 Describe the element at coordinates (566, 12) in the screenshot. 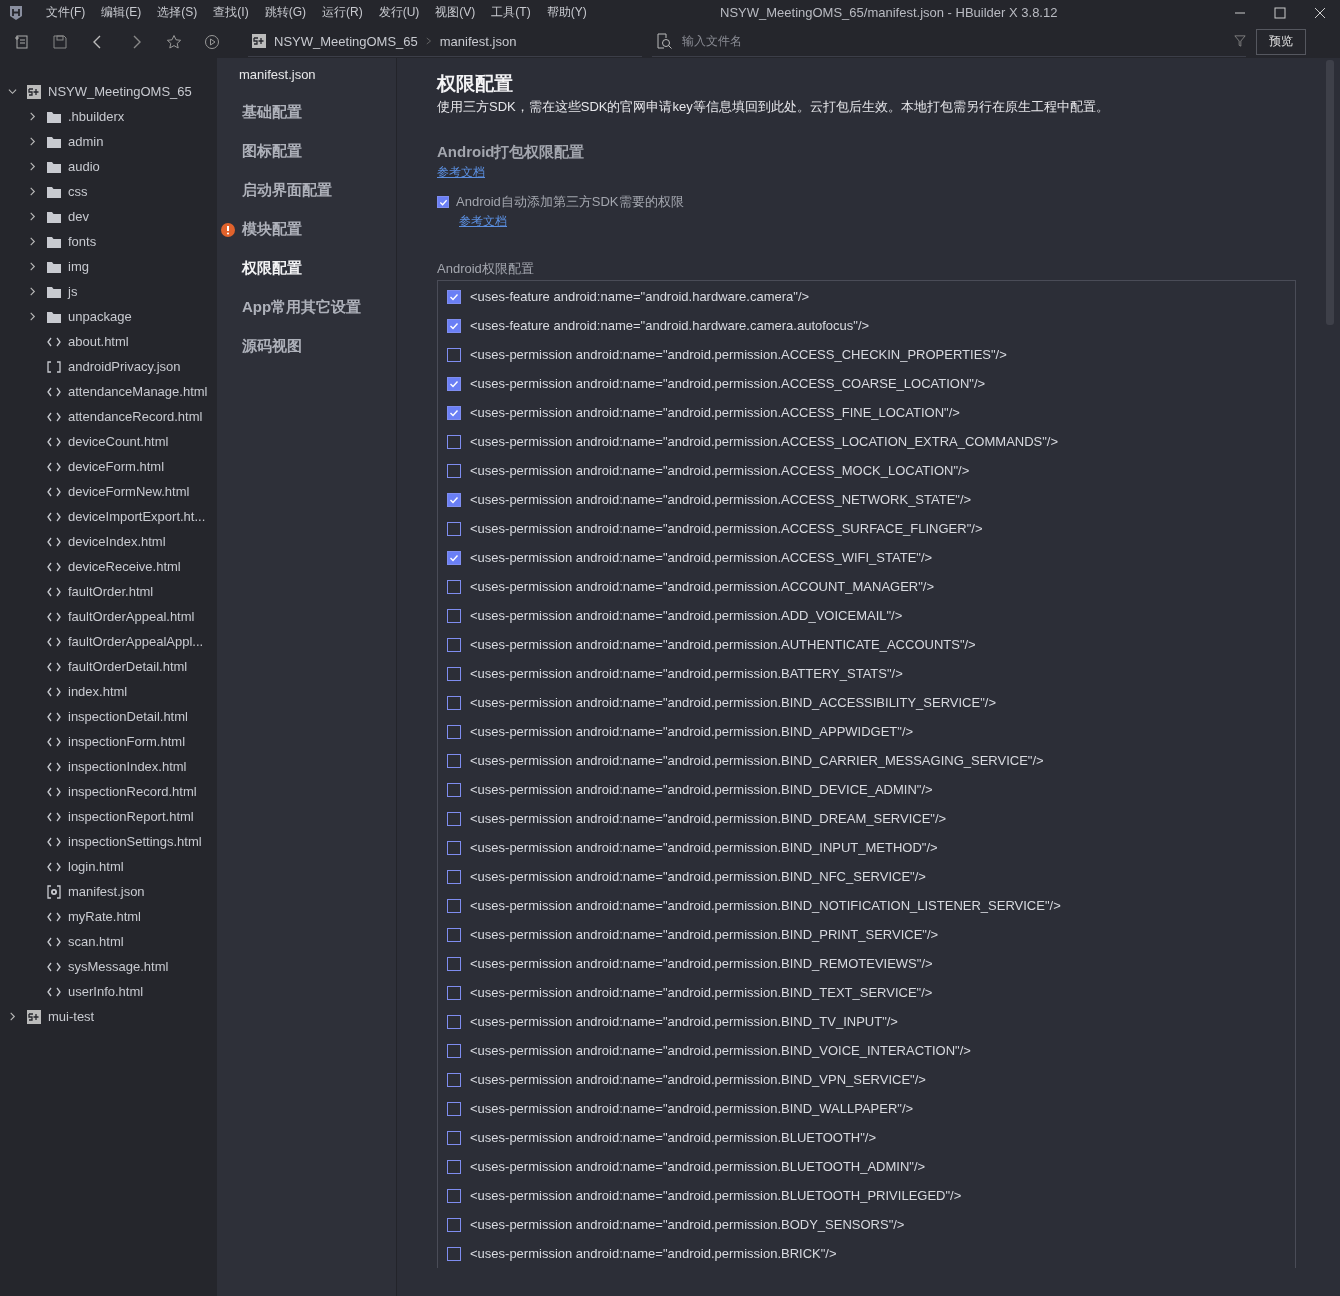

I see `menu-item: 帮助(Y)` at that location.